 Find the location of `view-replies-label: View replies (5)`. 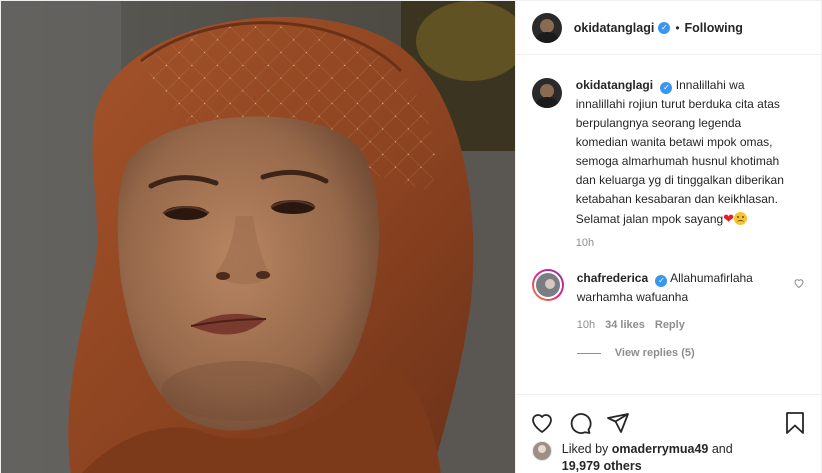

view-replies-label: View replies (5) is located at coordinates (654, 353).